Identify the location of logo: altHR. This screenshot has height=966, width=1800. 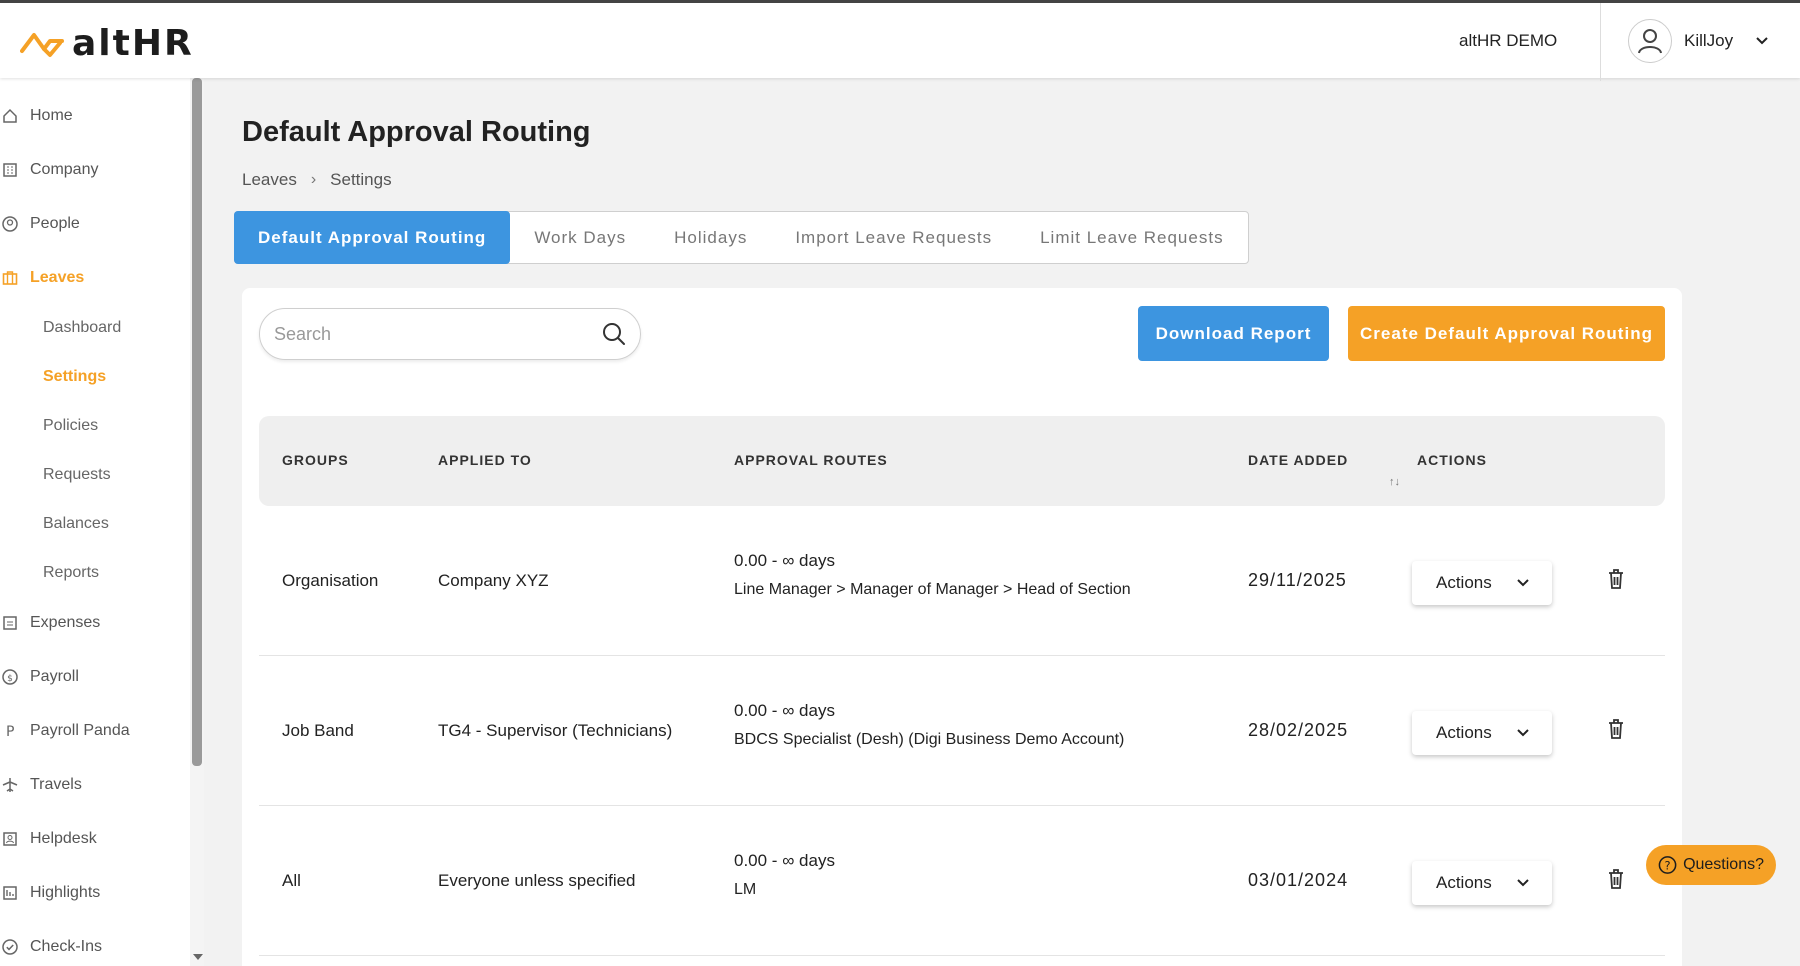
(107, 43).